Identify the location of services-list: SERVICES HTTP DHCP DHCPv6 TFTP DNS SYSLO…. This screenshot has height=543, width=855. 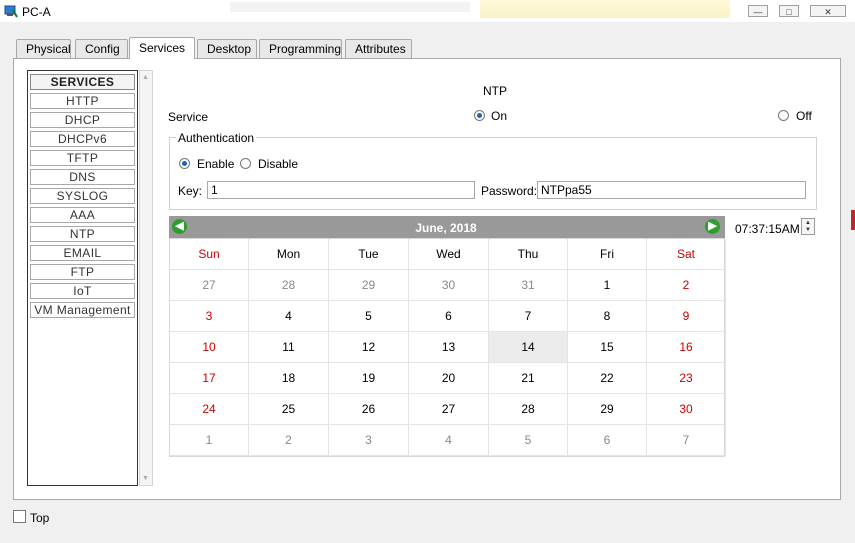
(82, 278).